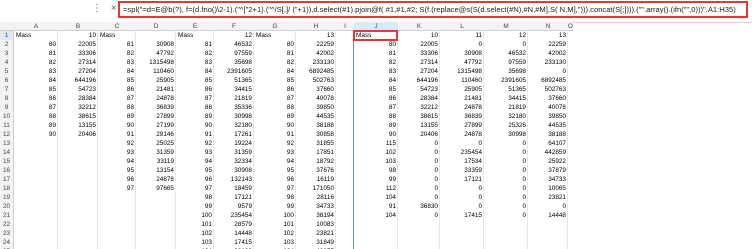 The width and height of the screenshot is (752, 249). Describe the element at coordinates (7, 71) in the screenshot. I see `row-header: 5` at that location.